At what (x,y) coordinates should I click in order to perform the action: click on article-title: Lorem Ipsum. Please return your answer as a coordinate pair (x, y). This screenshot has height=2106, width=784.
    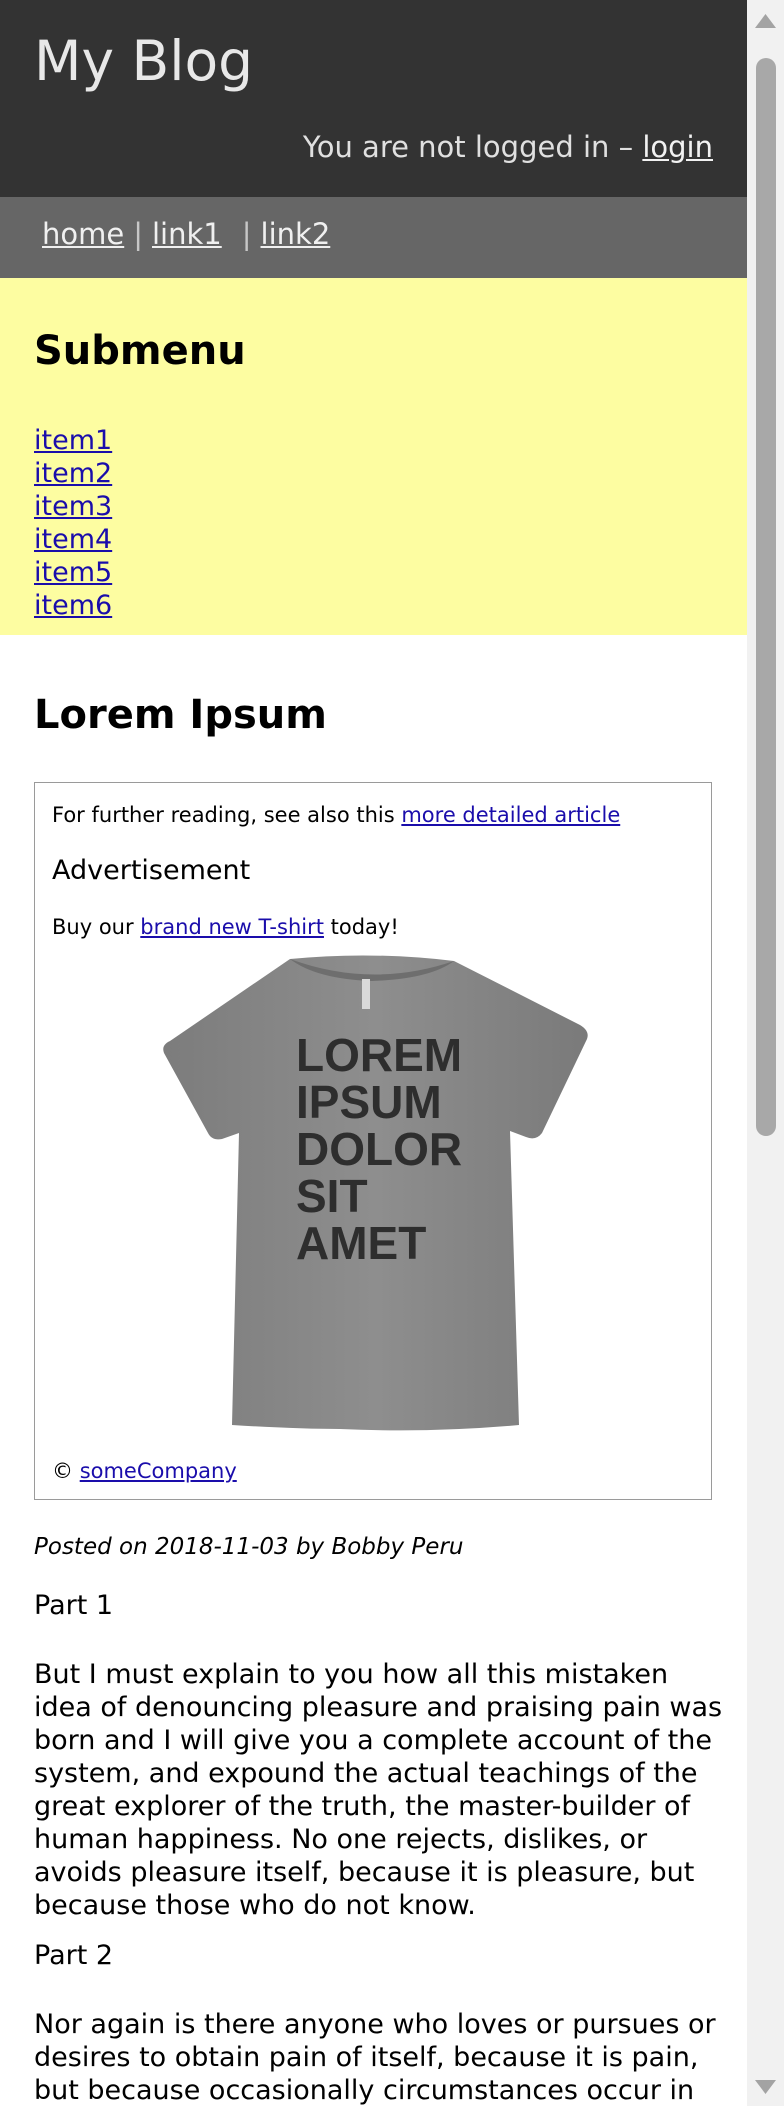
    Looking at the image, I should click on (180, 715).